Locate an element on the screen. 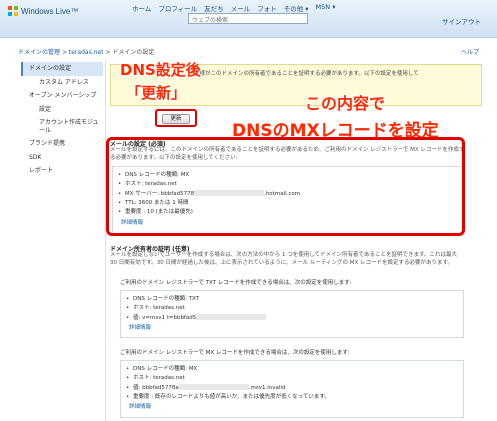 The height and width of the screenshot is (421, 497). nav-mail: メール is located at coordinates (241, 8).